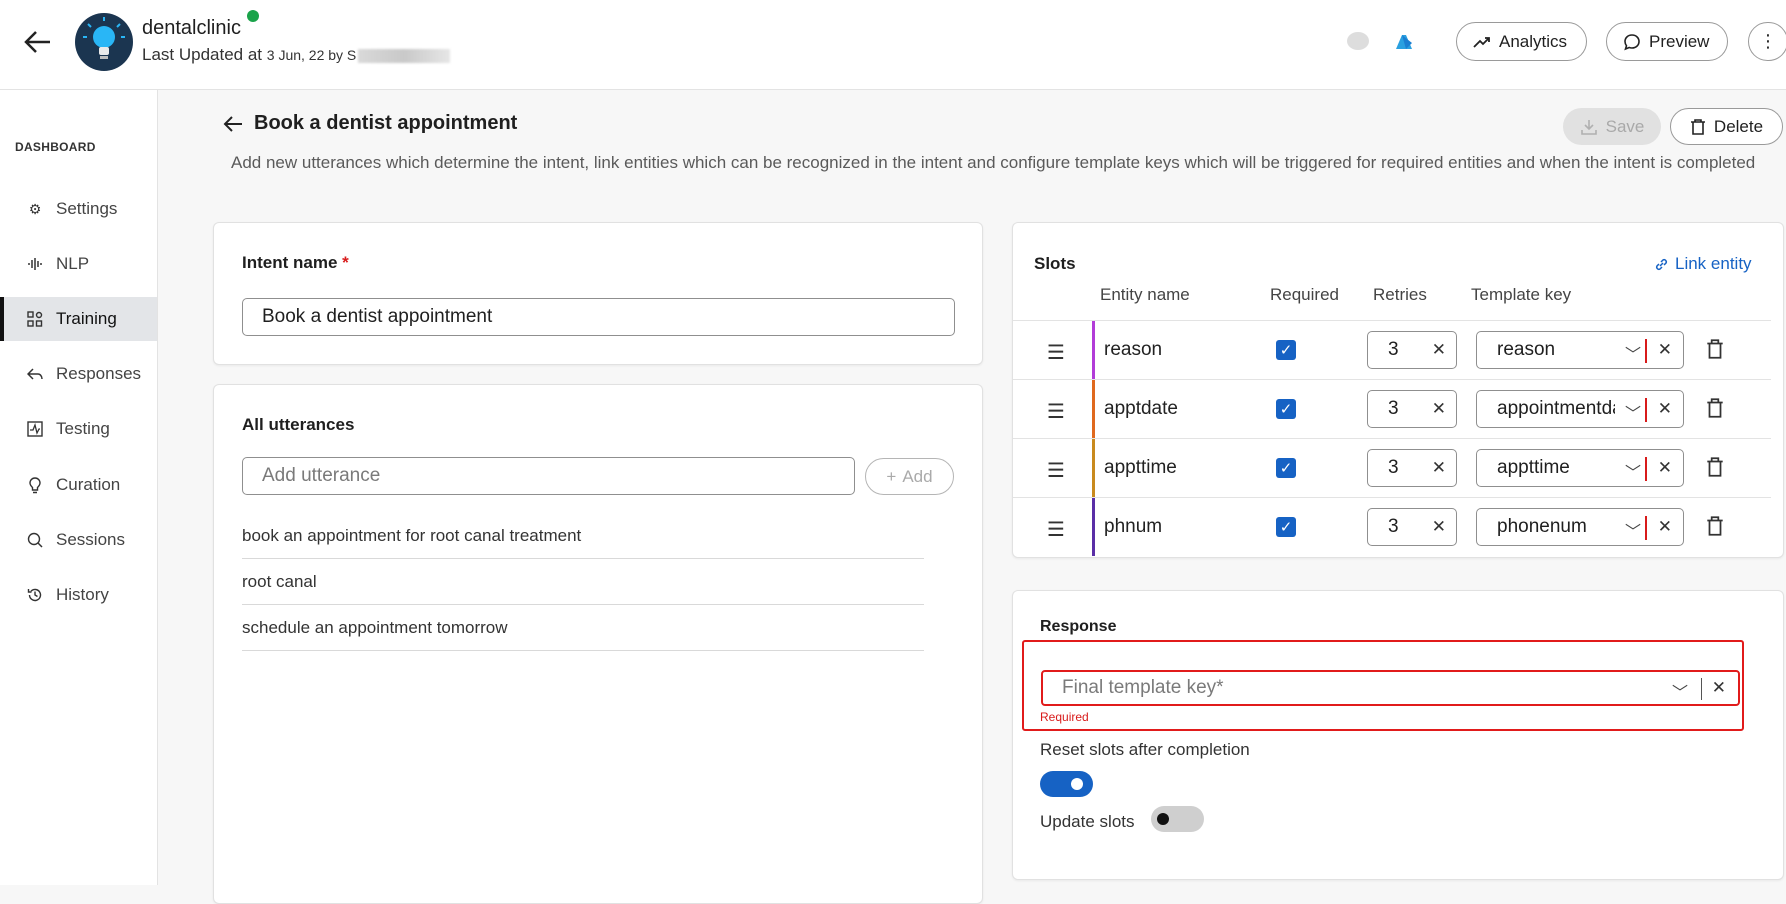 This screenshot has height=904, width=1786. What do you see at coordinates (1133, 349) in the screenshot?
I see `slot-entity-name: reason` at bounding box center [1133, 349].